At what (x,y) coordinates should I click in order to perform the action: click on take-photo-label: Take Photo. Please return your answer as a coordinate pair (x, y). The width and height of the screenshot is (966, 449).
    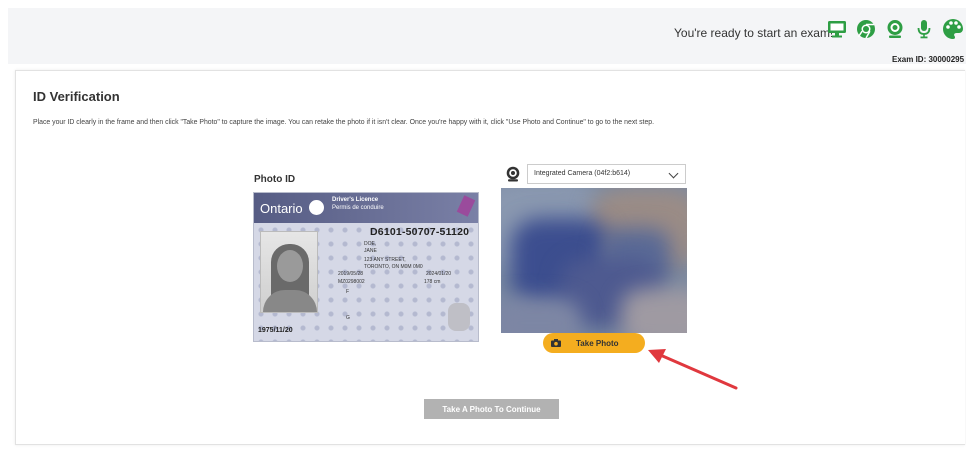
    Looking at the image, I should click on (597, 343).